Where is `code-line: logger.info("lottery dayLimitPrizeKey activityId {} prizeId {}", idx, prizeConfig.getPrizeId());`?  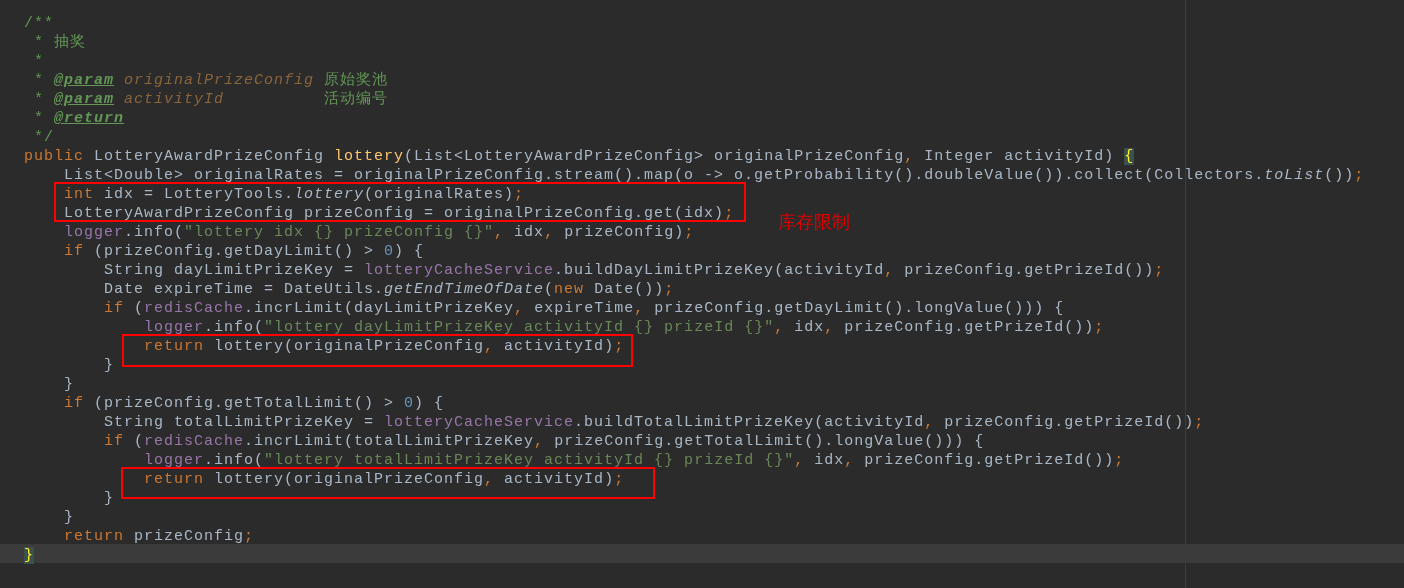 code-line: logger.info("lottery dayLimitPrizeKey activityId {} prizeId {}", idx, prizeConfig.getPrizeId()); is located at coordinates (624, 327).